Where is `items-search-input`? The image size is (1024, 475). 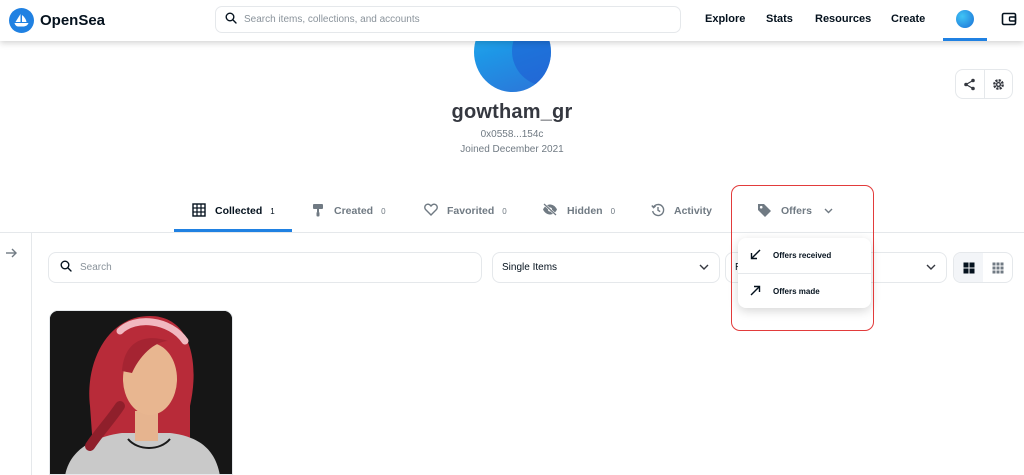 items-search-input is located at coordinates (270, 267).